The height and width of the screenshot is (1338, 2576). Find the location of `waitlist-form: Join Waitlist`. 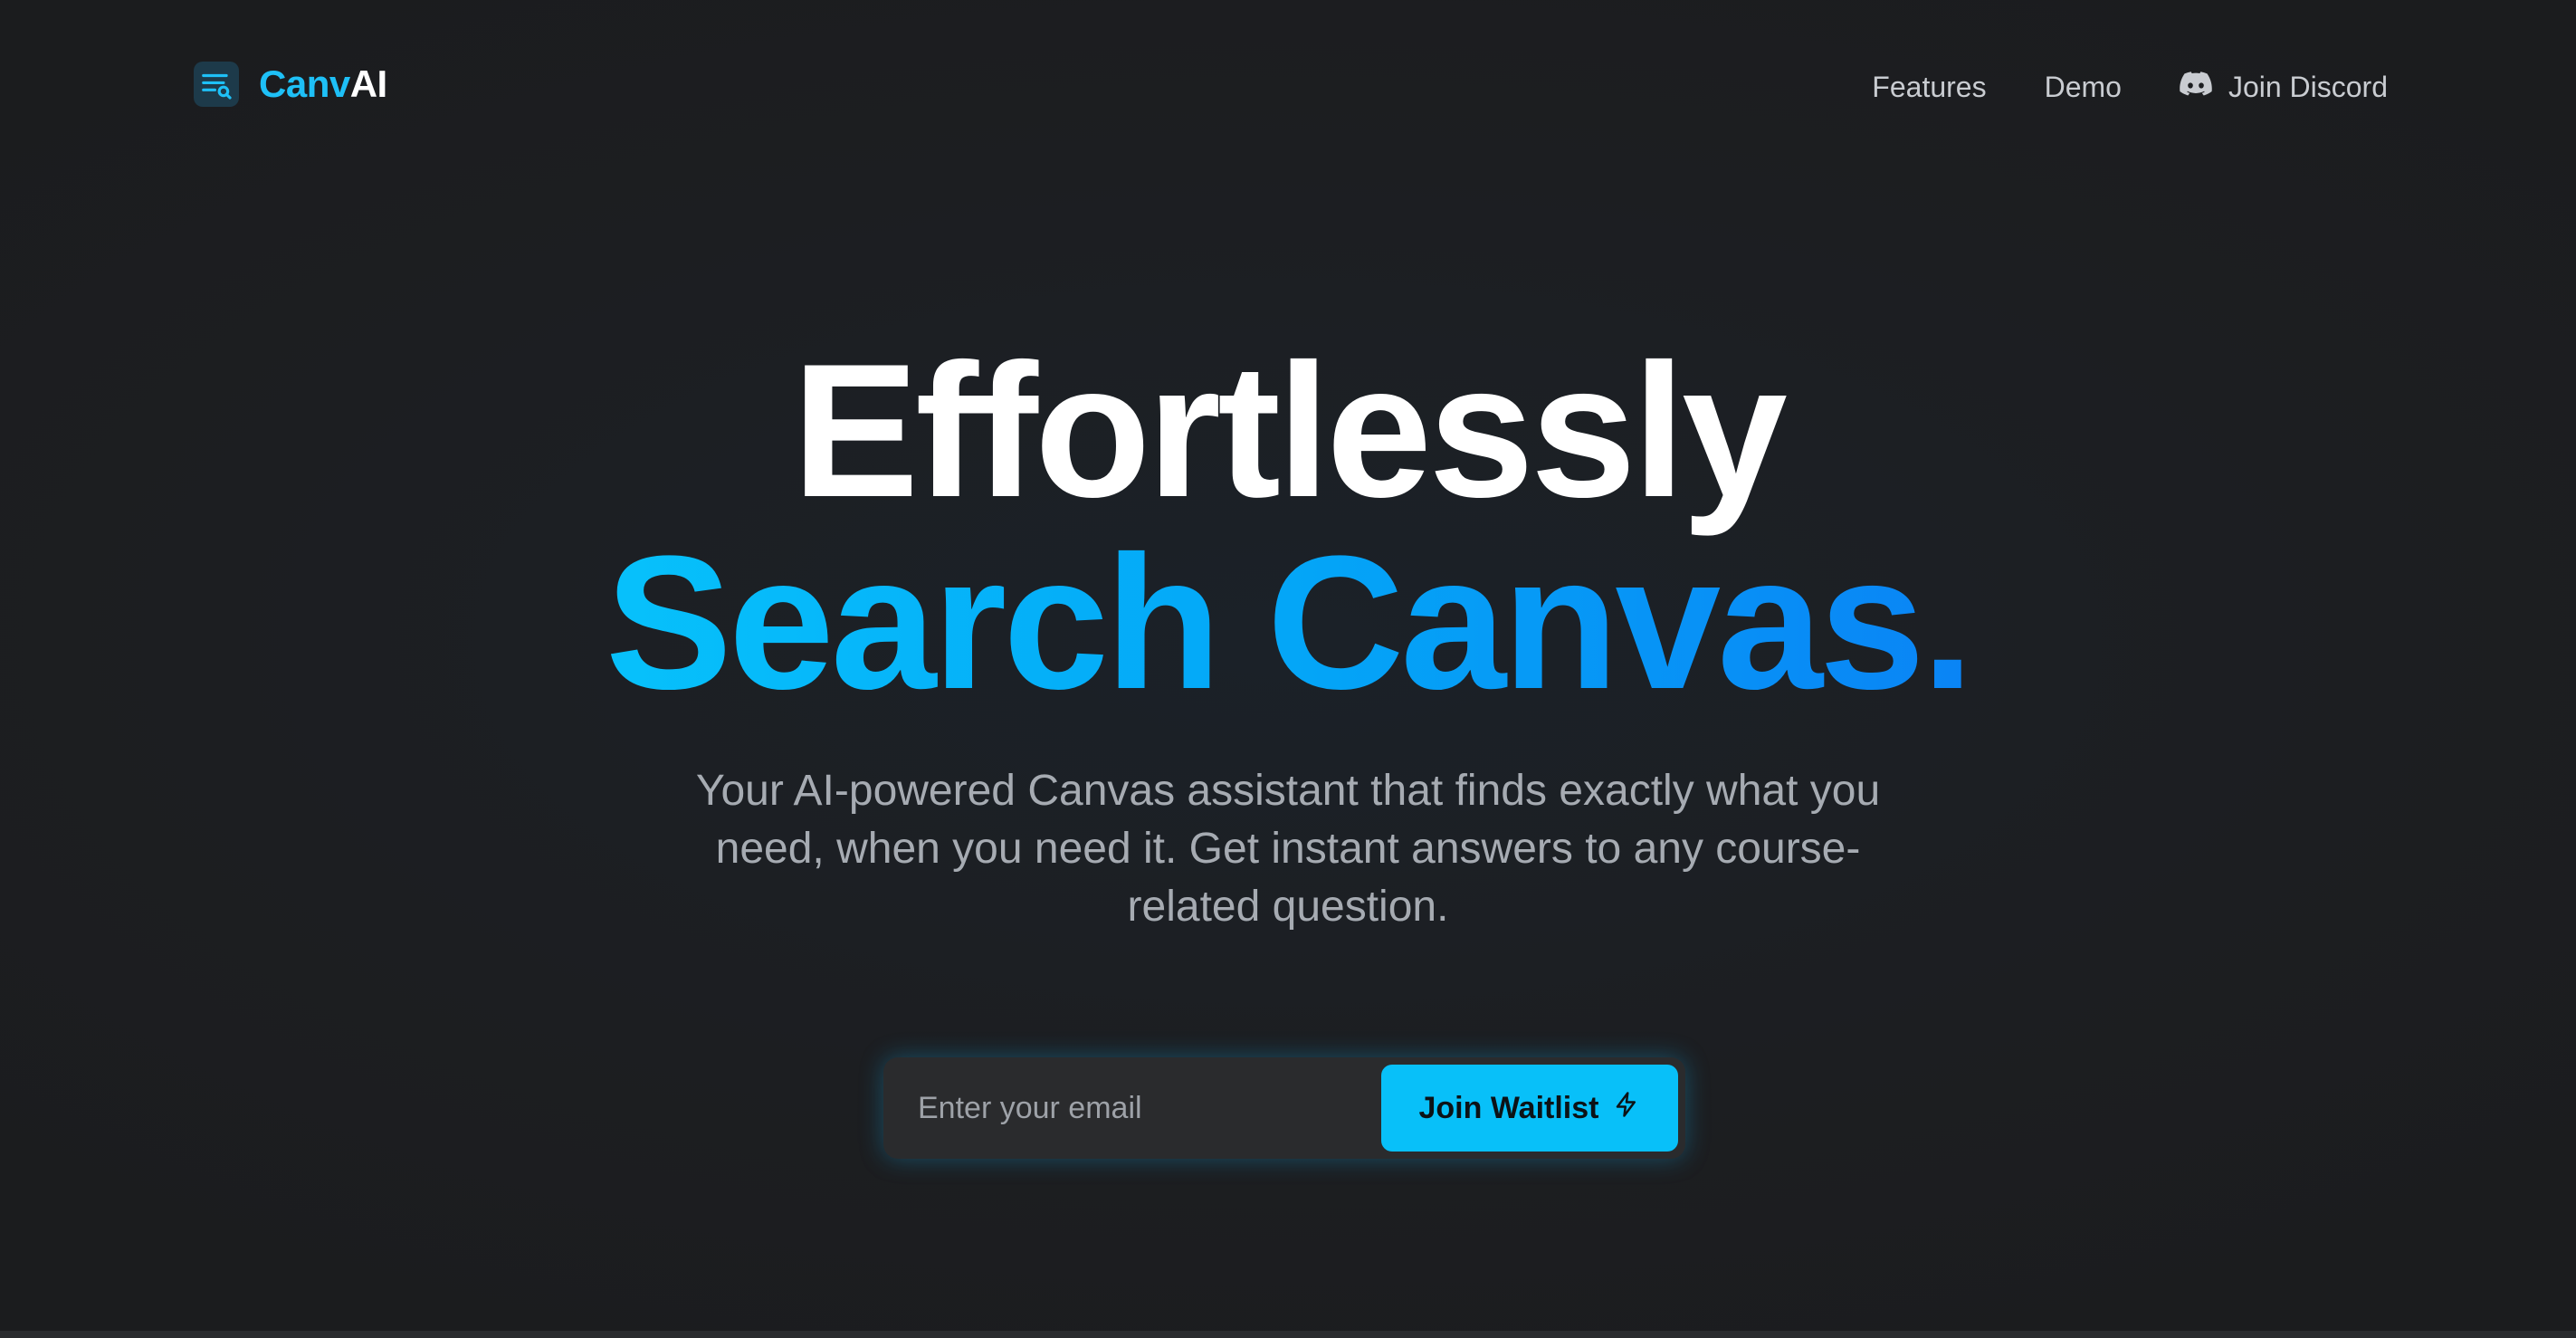

waitlist-form: Join Waitlist is located at coordinates (1284, 1108).